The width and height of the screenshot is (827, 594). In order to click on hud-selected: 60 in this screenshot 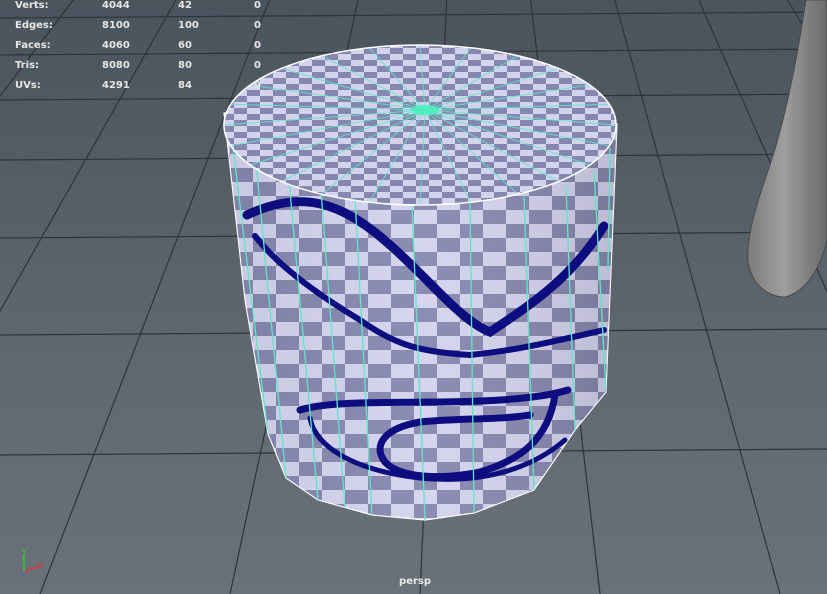, I will do `click(185, 45)`.